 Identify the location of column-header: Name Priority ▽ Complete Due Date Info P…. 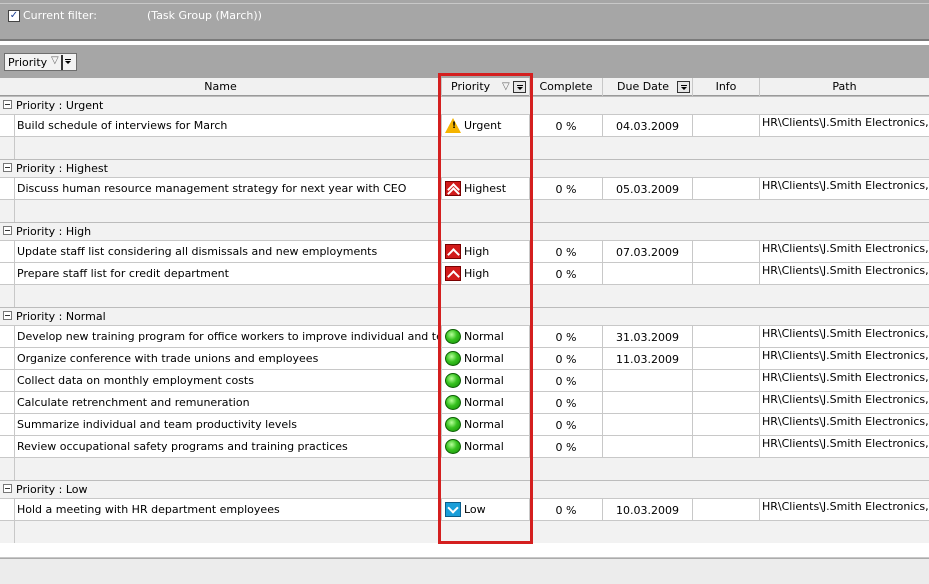
(464, 87).